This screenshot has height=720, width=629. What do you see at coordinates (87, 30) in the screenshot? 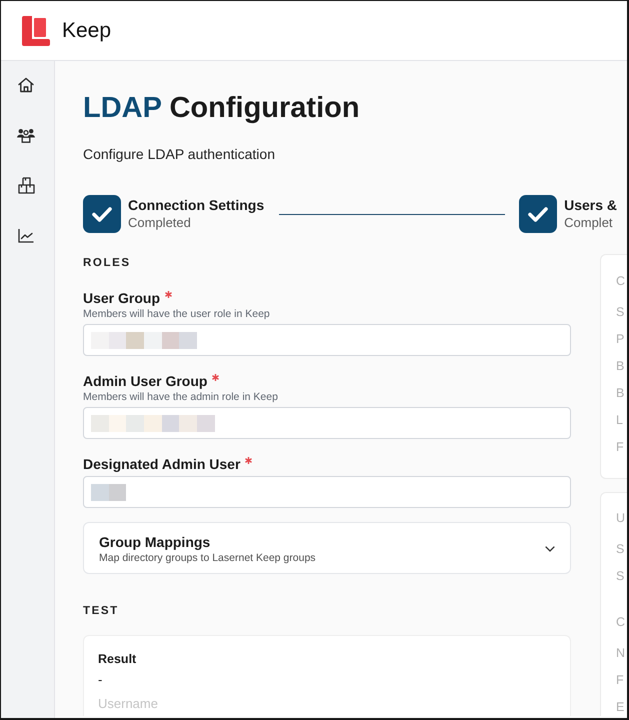
I see `app-name: Keep` at bounding box center [87, 30].